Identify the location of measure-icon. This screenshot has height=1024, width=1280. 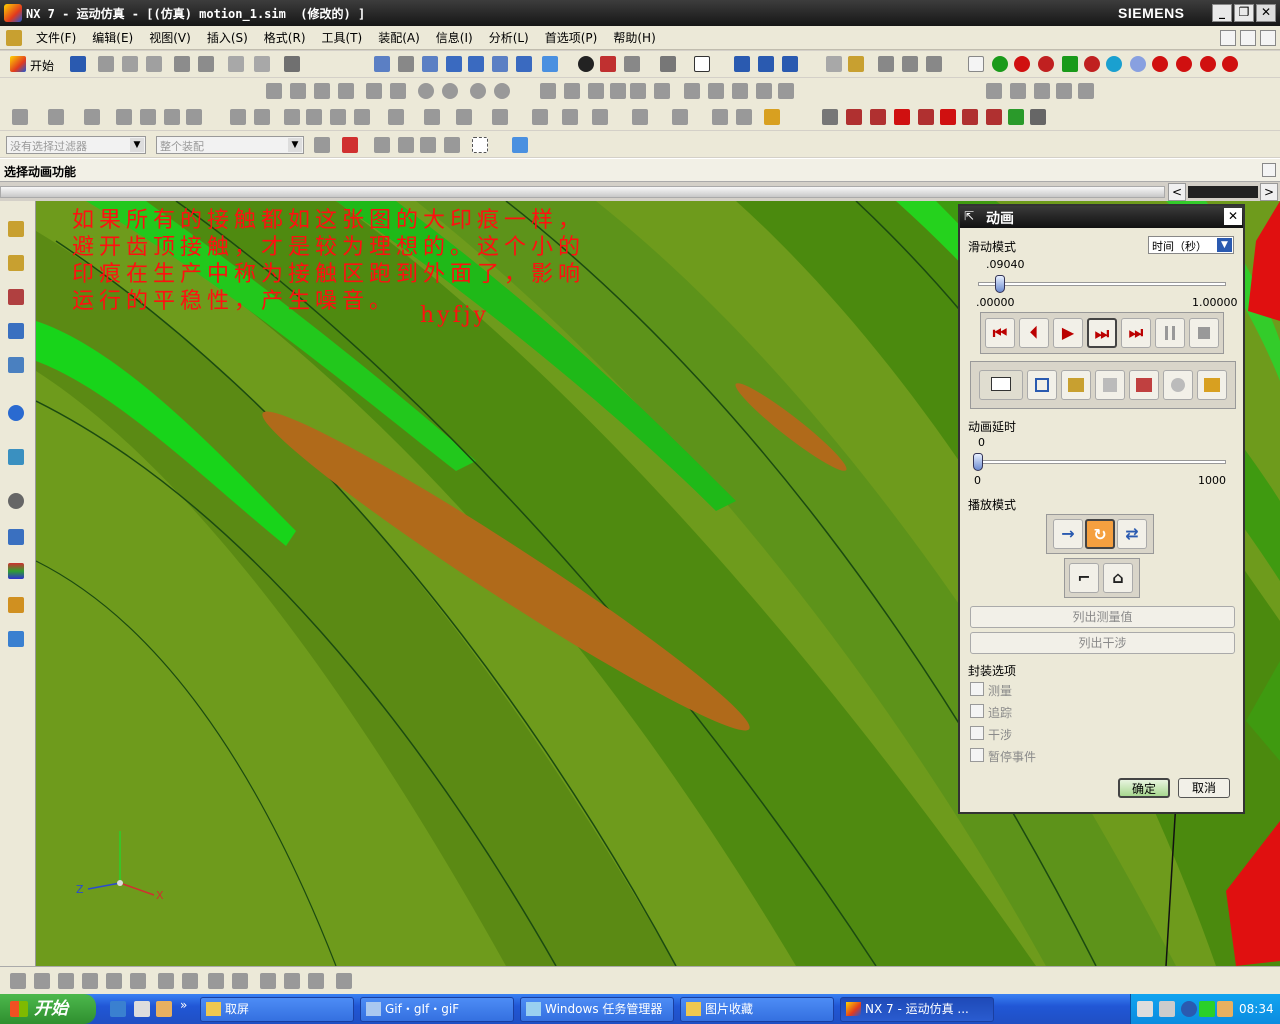
(886, 64).